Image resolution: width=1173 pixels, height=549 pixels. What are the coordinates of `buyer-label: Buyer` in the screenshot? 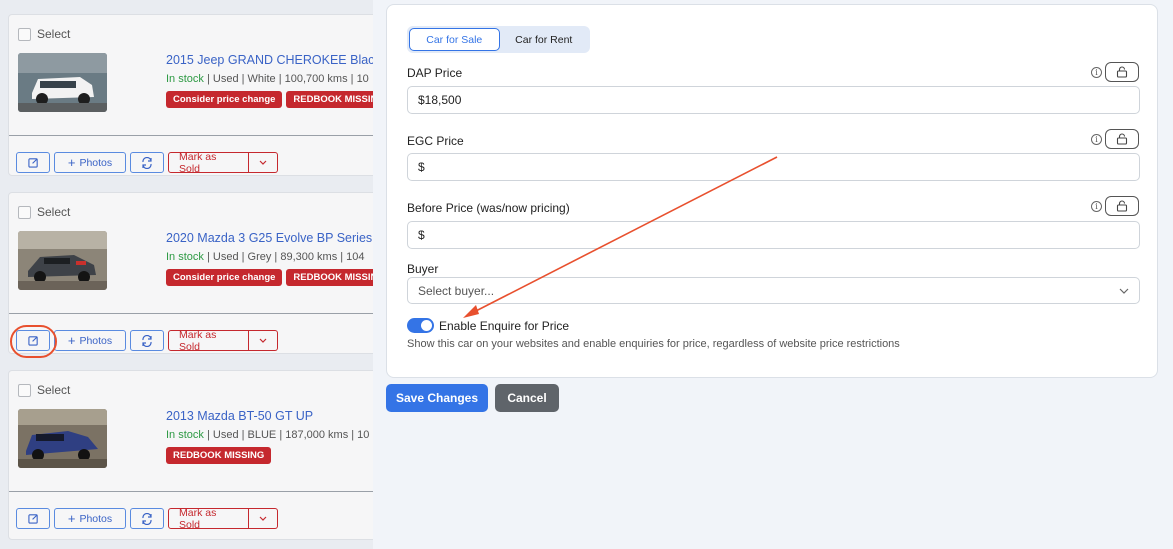 It's located at (423, 269).